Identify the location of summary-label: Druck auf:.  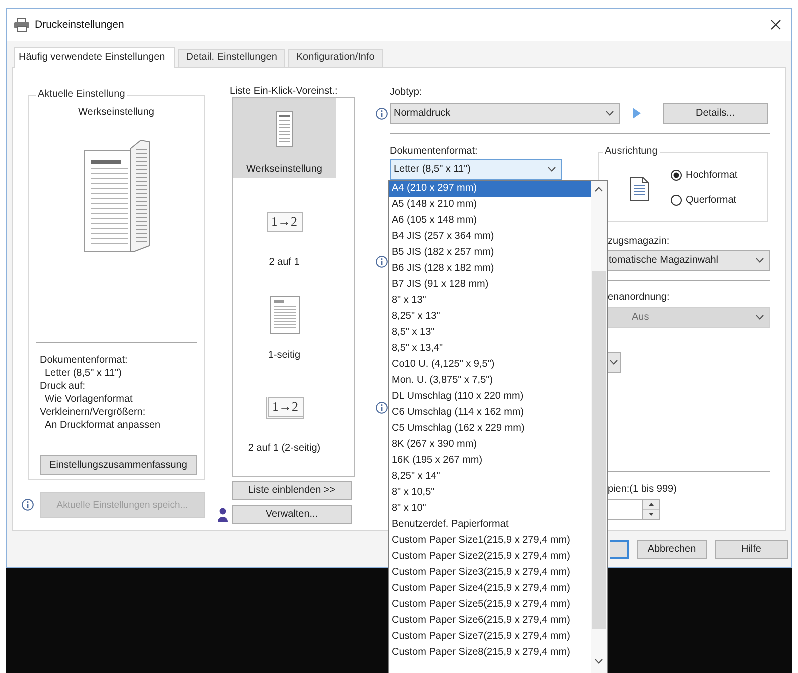
(63, 386).